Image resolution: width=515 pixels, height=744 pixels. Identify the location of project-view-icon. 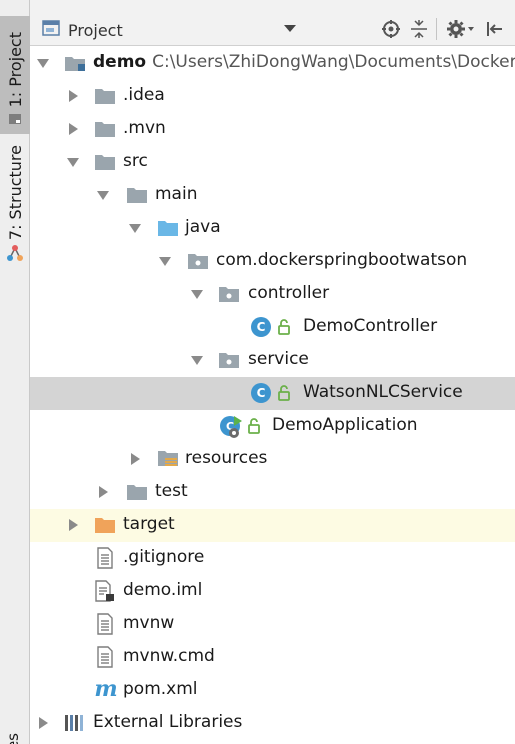
(51, 30).